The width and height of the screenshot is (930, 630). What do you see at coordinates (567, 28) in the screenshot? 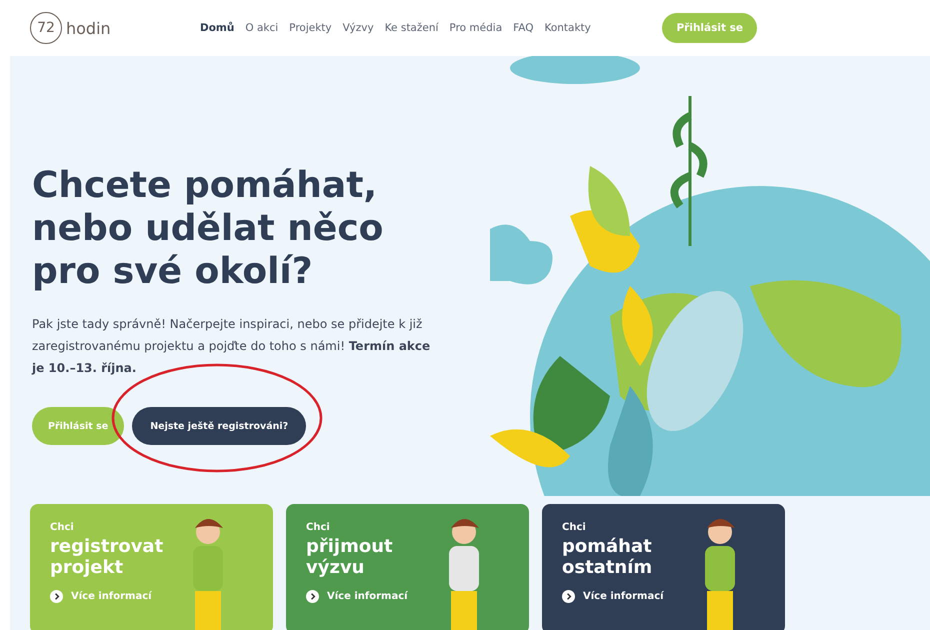
I see `nav-link: Kontakty` at bounding box center [567, 28].